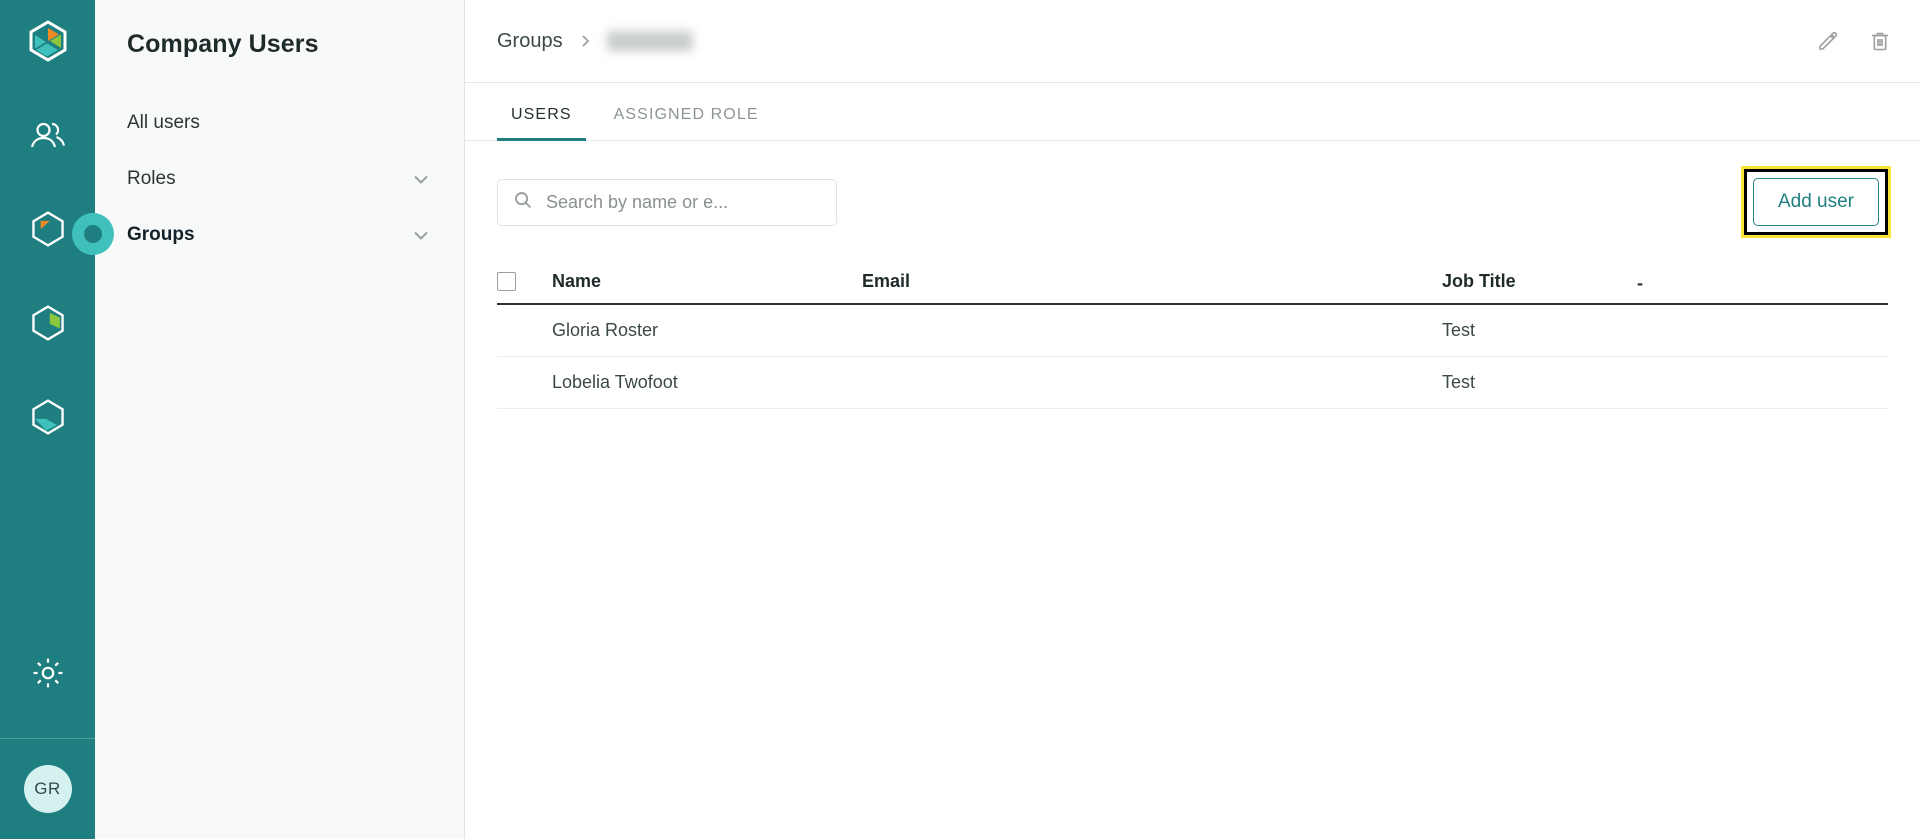  Describe the element at coordinates (686, 123) in the screenshot. I see `tab-assigned-role: ASSIGNED ROLE` at that location.